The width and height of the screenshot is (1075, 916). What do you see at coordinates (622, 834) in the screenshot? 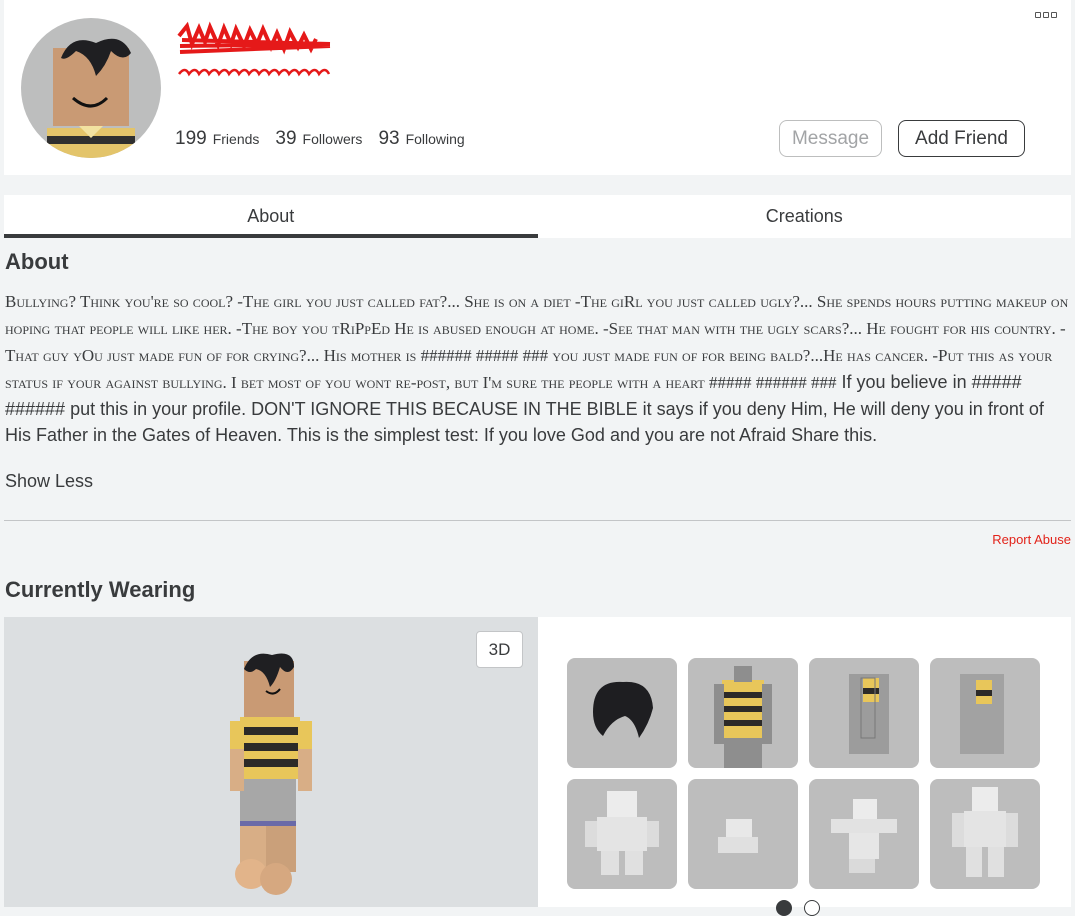
I see `animation-pack-item` at bounding box center [622, 834].